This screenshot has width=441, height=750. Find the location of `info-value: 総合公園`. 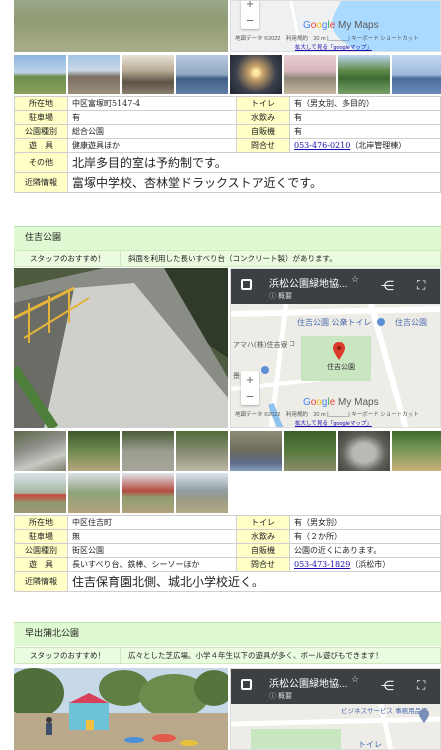

info-value: 総合公園 is located at coordinates (152, 131).